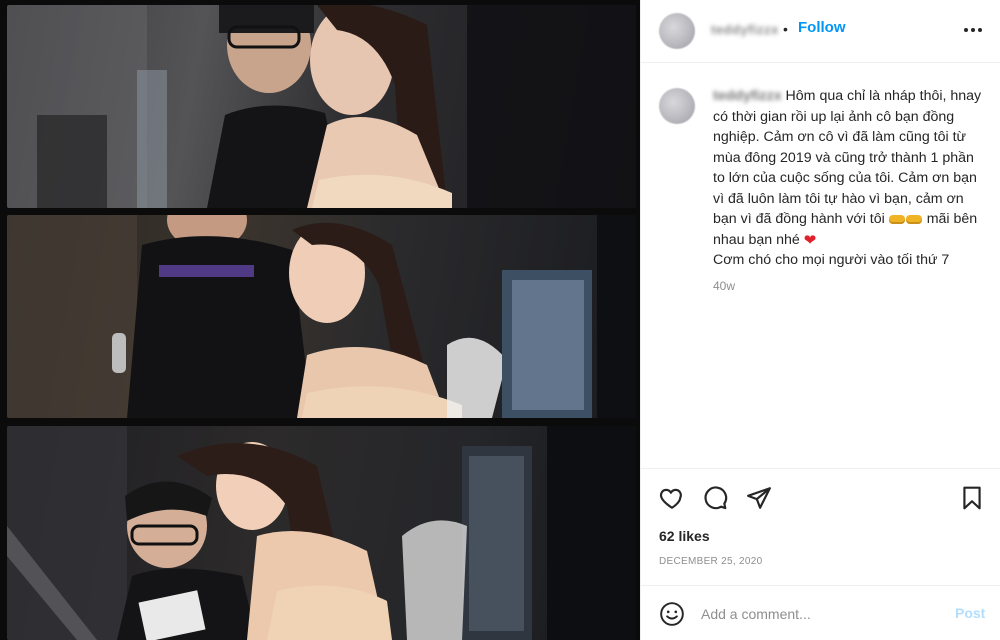  Describe the element at coordinates (724, 286) in the screenshot. I see `caption-time-ago: 40w` at that location.